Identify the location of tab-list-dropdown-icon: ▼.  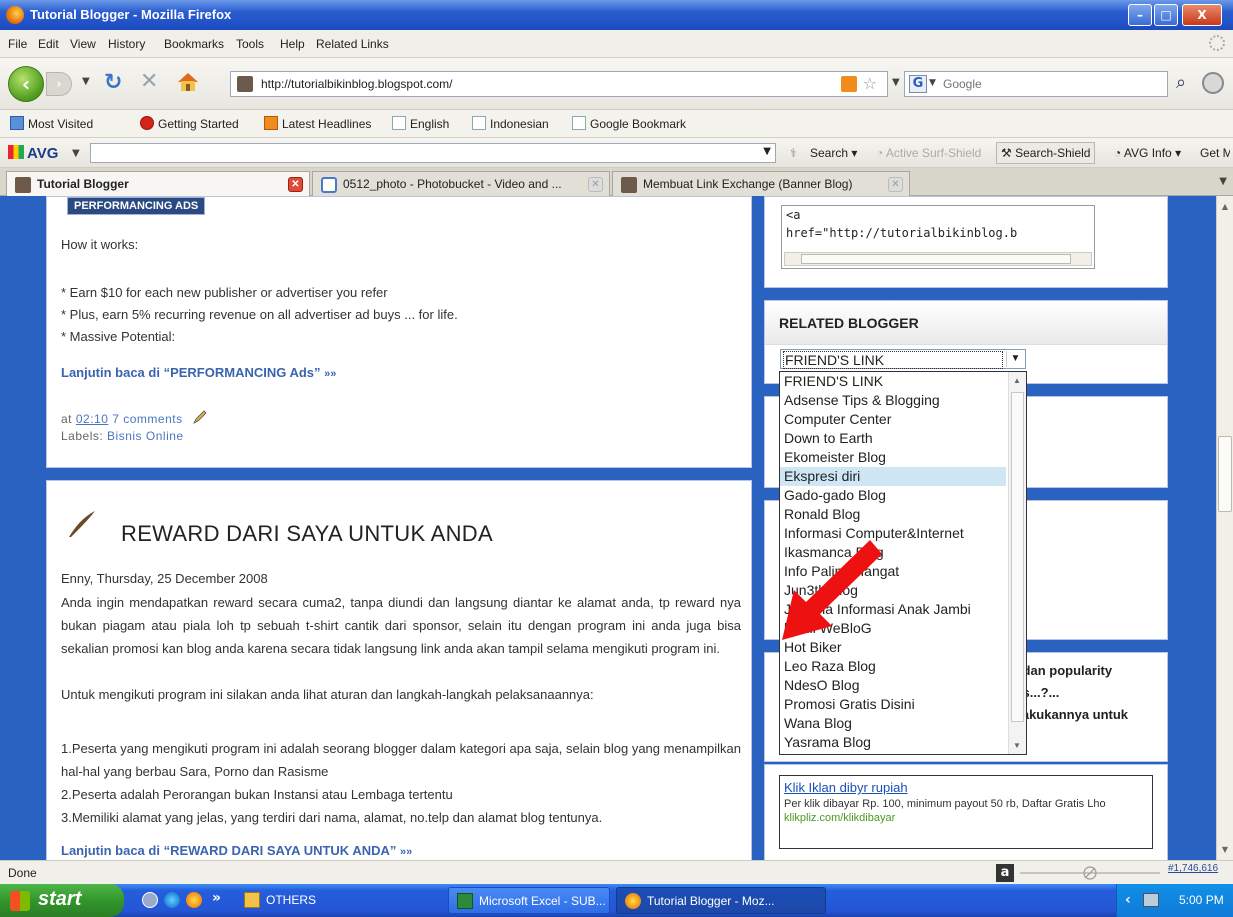
(1223, 181).